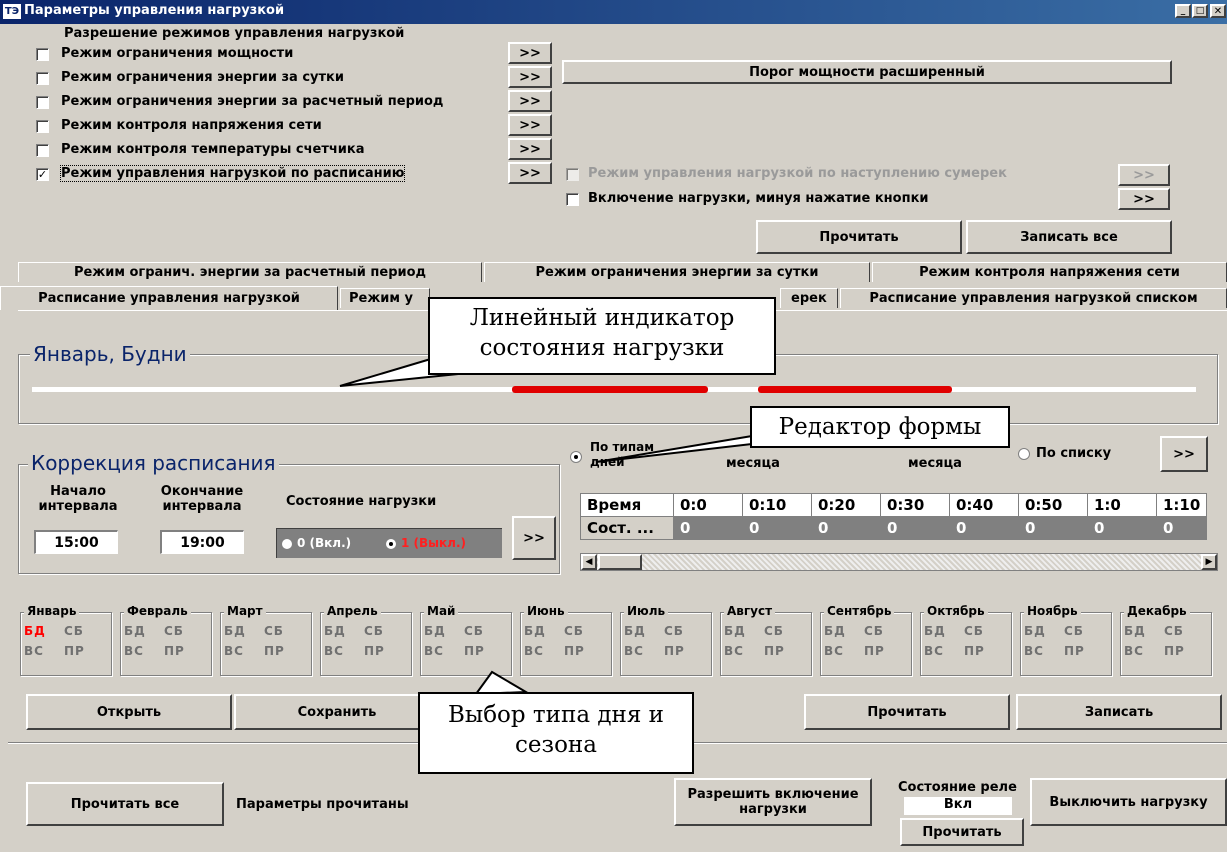 This screenshot has height=852, width=1227. Describe the element at coordinates (880, 427) in the screenshot. I see `callout-editor: Редактор формы` at that location.